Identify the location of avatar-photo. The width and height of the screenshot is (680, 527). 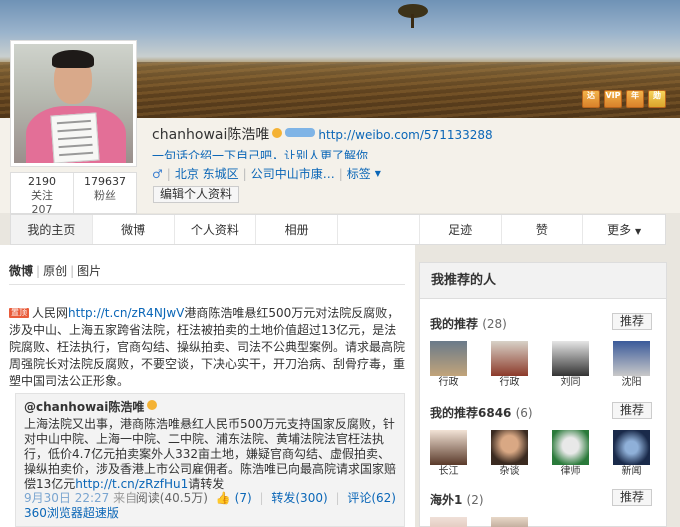
(73, 103).